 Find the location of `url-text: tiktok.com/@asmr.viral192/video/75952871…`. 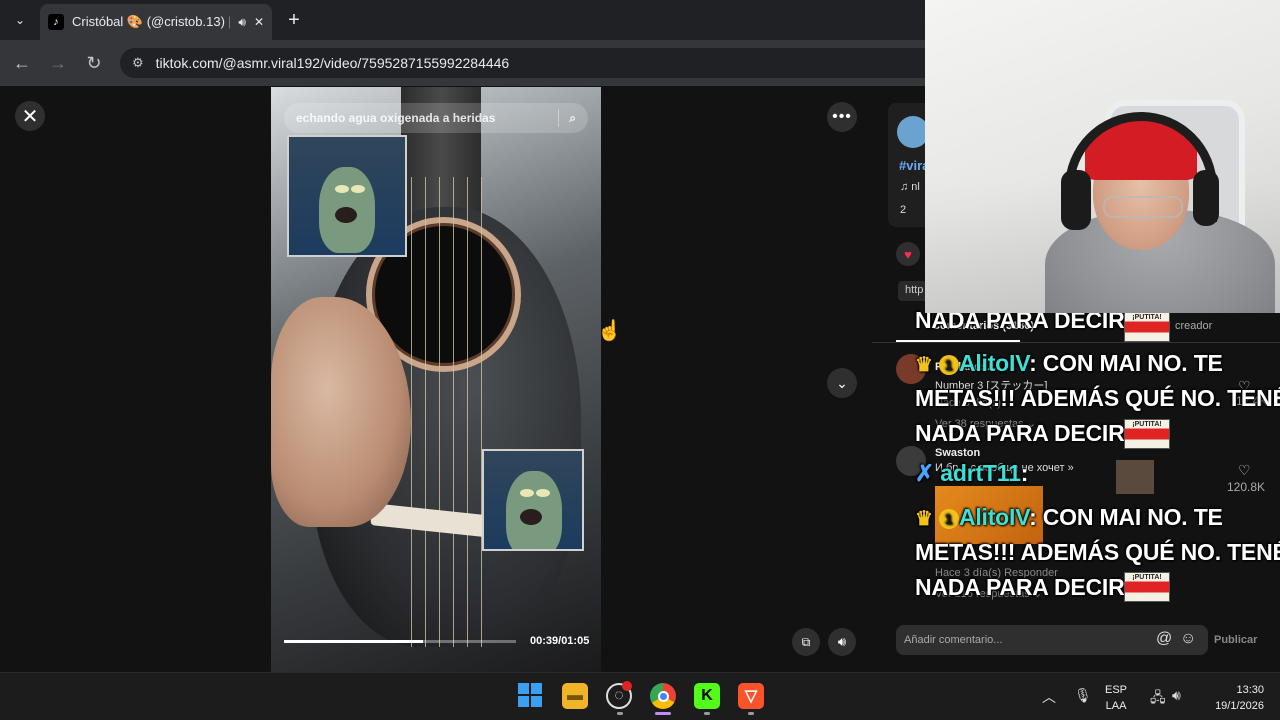

url-text: tiktok.com/@asmr.viral192/video/75952871… is located at coordinates (332, 63).